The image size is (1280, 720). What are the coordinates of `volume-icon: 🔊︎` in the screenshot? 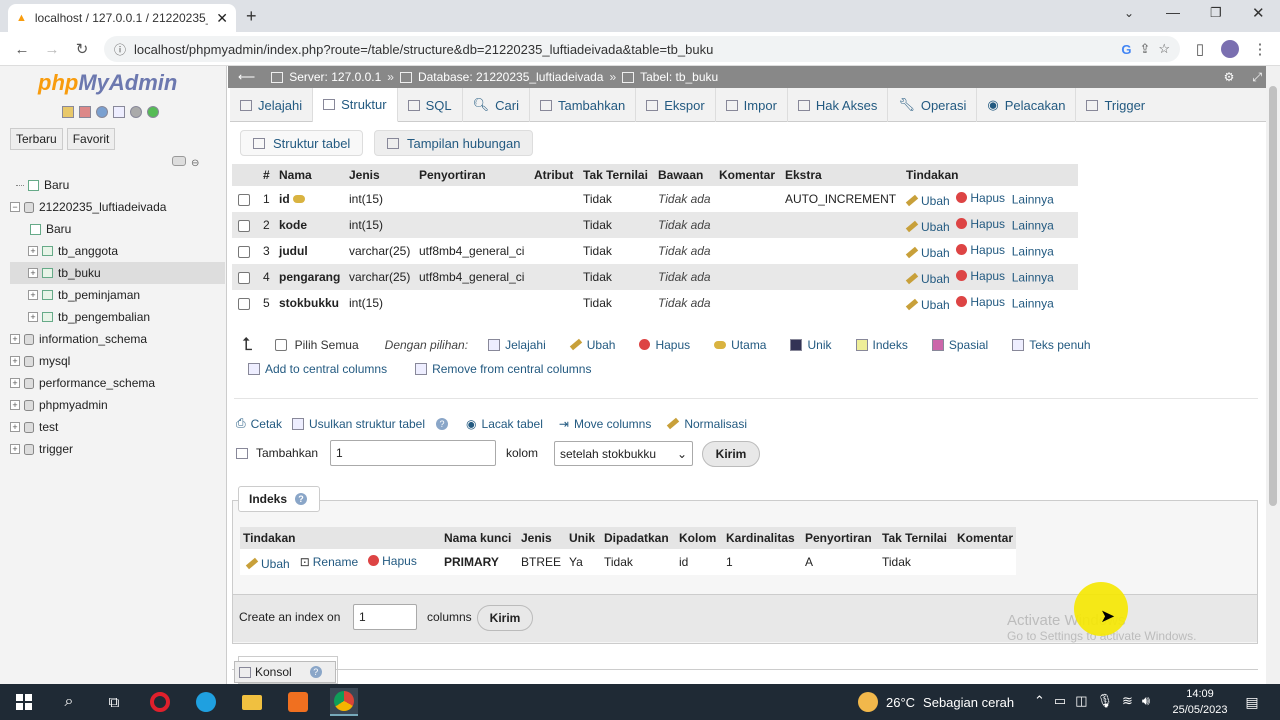 It's located at (1146, 701).